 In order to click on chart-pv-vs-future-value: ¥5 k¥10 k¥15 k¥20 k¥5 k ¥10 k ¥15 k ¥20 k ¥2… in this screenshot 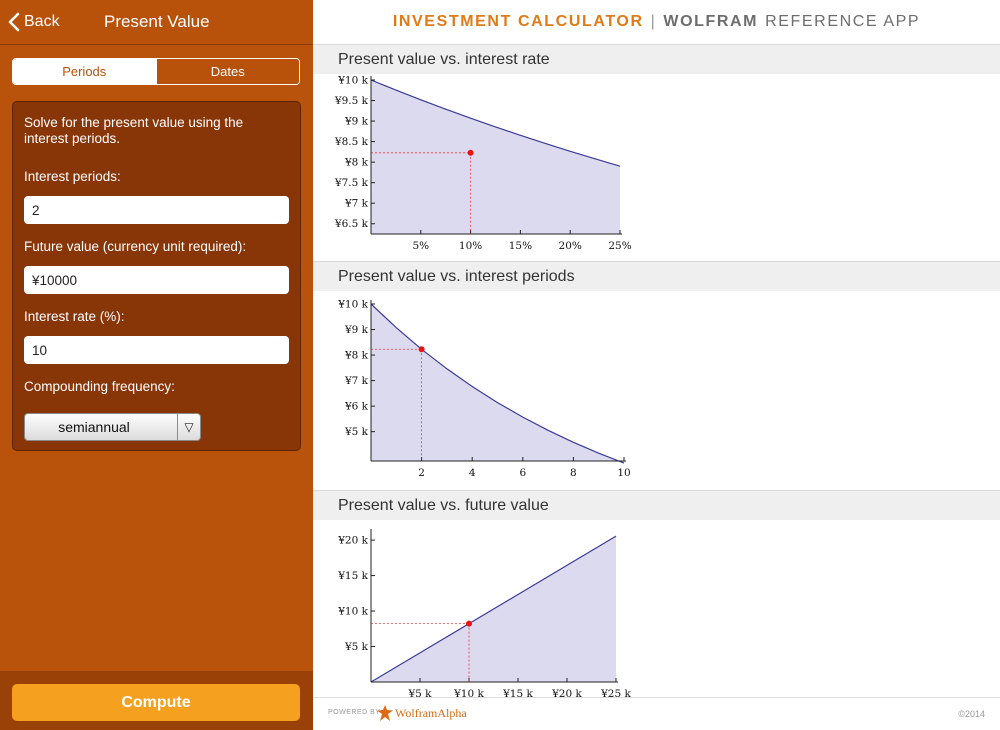, I will do `click(484, 614)`.